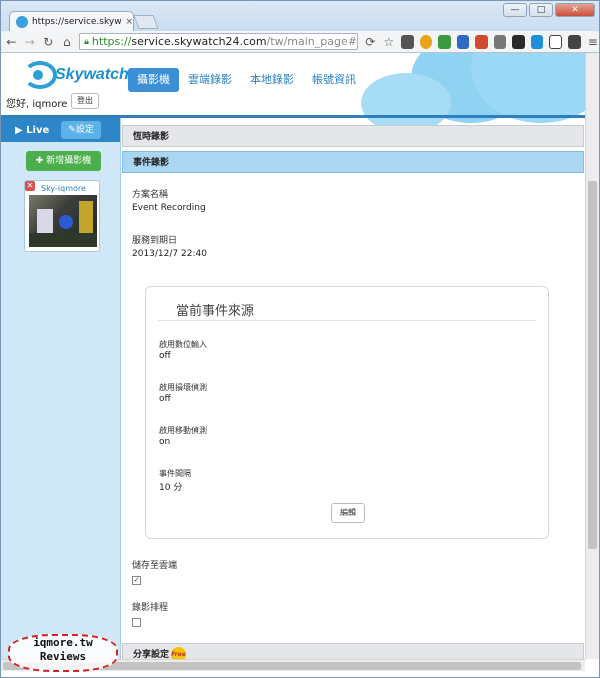 The height and width of the screenshot is (678, 600). Describe the element at coordinates (300, 16) in the screenshot. I see `title-bar: https://service.skywatch2 × — □ ✕` at that location.